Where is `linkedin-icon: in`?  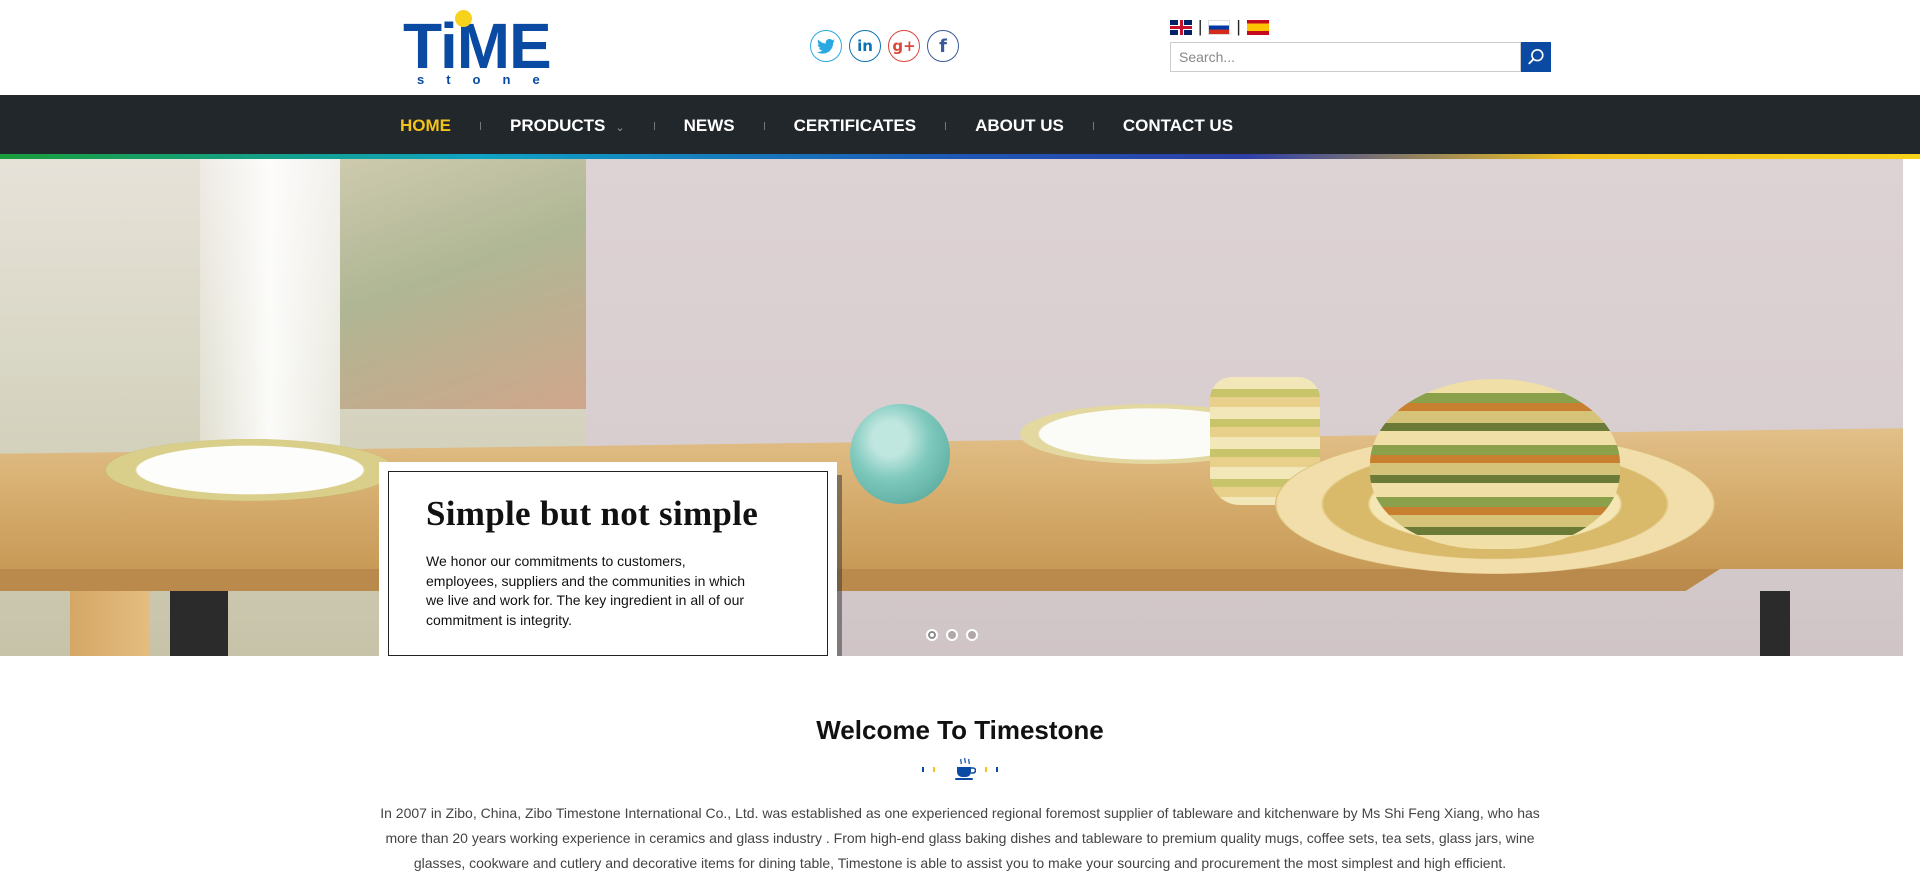 linkedin-icon: in is located at coordinates (865, 46).